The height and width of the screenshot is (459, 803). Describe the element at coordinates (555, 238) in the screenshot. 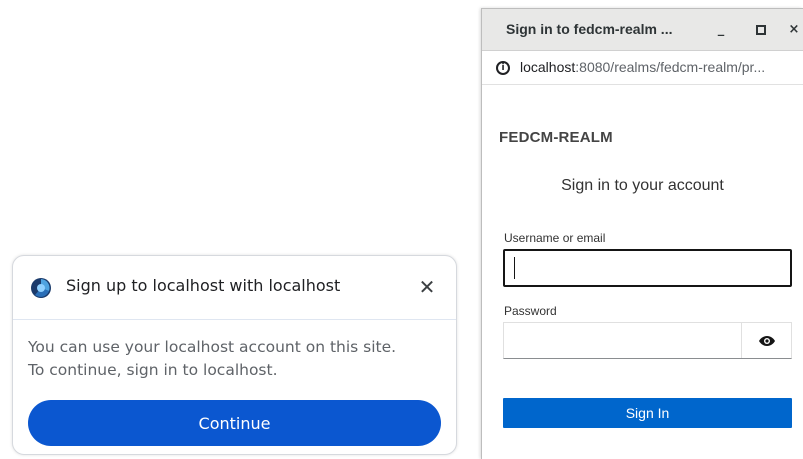

I see `username-label: Username or email` at that location.